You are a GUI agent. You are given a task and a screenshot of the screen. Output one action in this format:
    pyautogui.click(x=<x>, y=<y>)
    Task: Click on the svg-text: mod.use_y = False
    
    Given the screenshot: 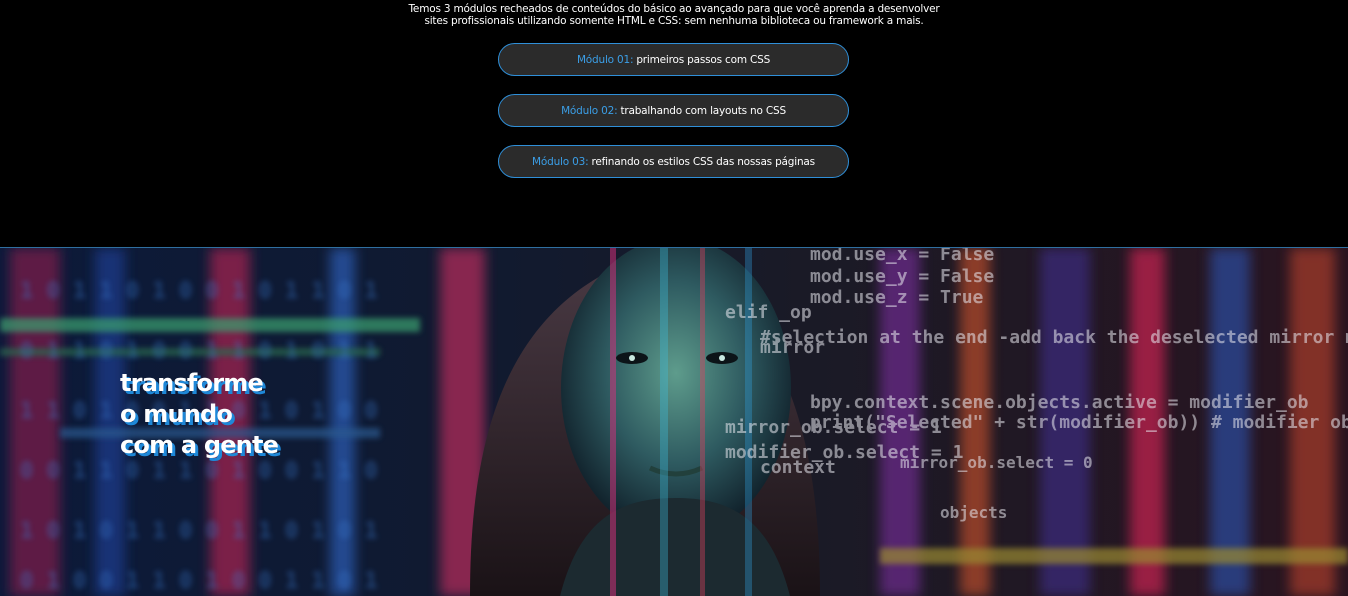 What is the action you would take?
    pyautogui.click(x=902, y=276)
    